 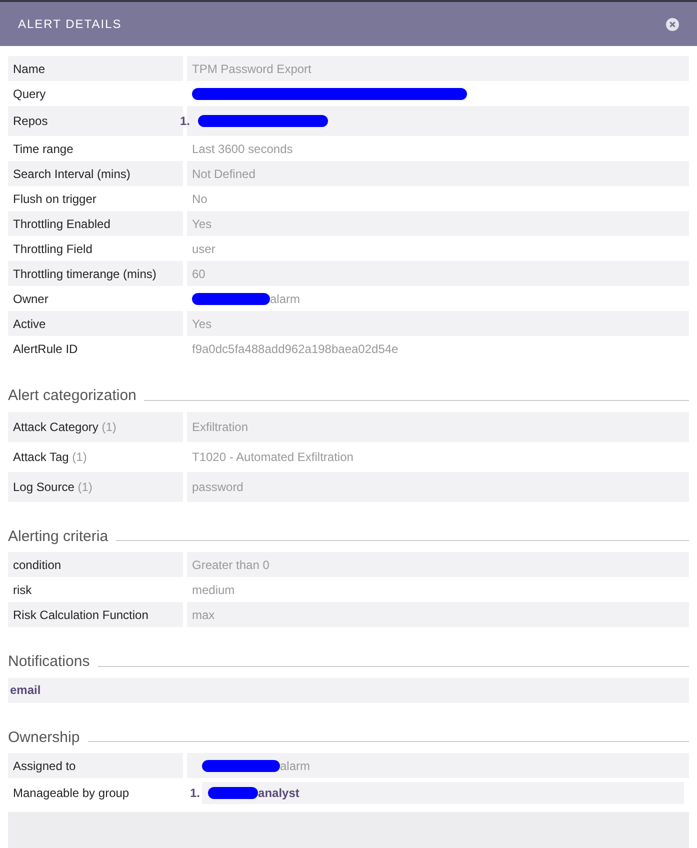 What do you see at coordinates (71, 174) in the screenshot?
I see `field-label: Search Interval (mins)` at bounding box center [71, 174].